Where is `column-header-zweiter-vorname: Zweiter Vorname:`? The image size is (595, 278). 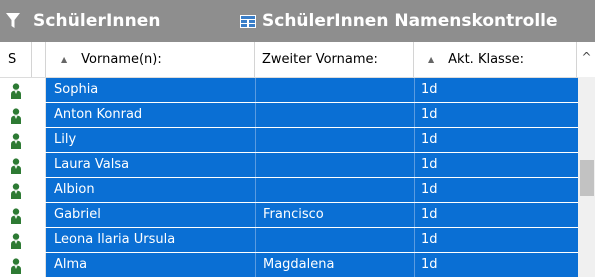 column-header-zweiter-vorname: Zweiter Vorname: is located at coordinates (334, 59).